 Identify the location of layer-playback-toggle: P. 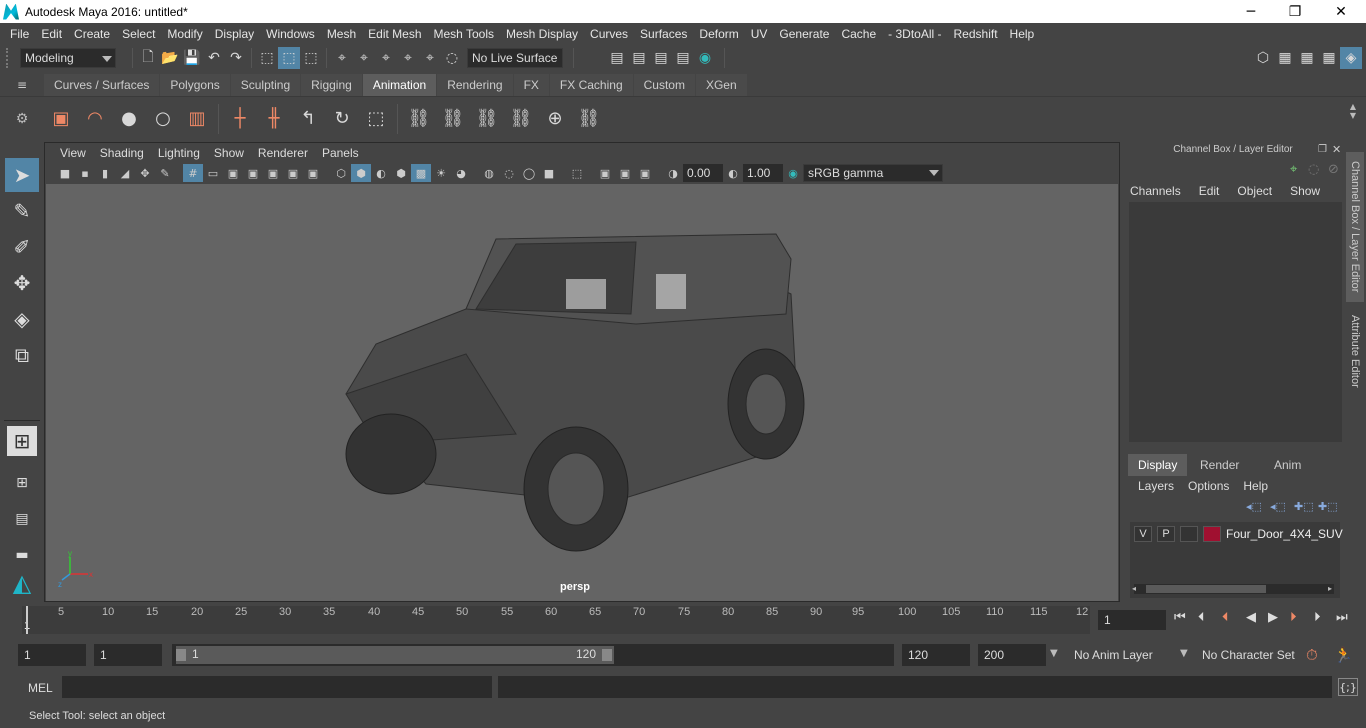
(1166, 534).